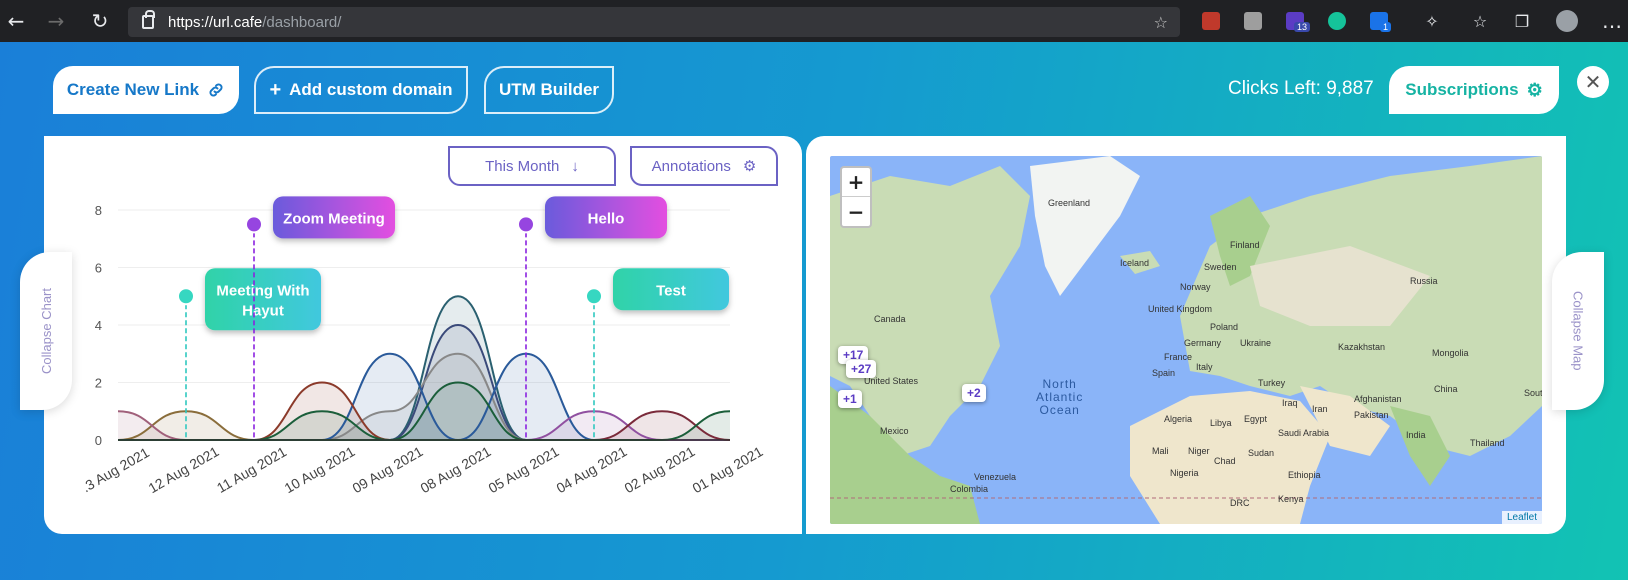  Describe the element at coordinates (727, 469) in the screenshot. I see `x-tick-label: 01 Aug 2021` at that location.